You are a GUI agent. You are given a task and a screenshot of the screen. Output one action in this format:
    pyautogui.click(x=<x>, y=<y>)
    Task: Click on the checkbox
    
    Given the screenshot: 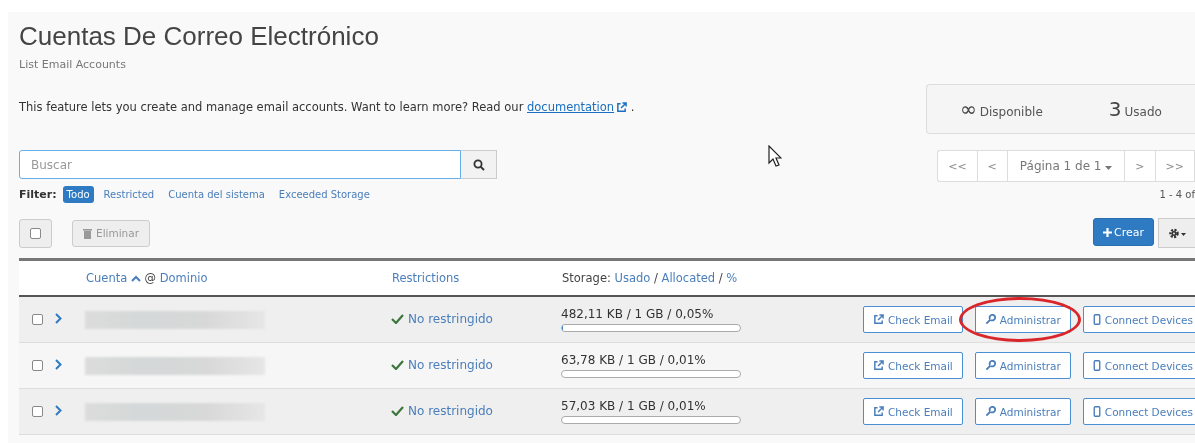 What is the action you would take?
    pyautogui.click(x=35, y=233)
    